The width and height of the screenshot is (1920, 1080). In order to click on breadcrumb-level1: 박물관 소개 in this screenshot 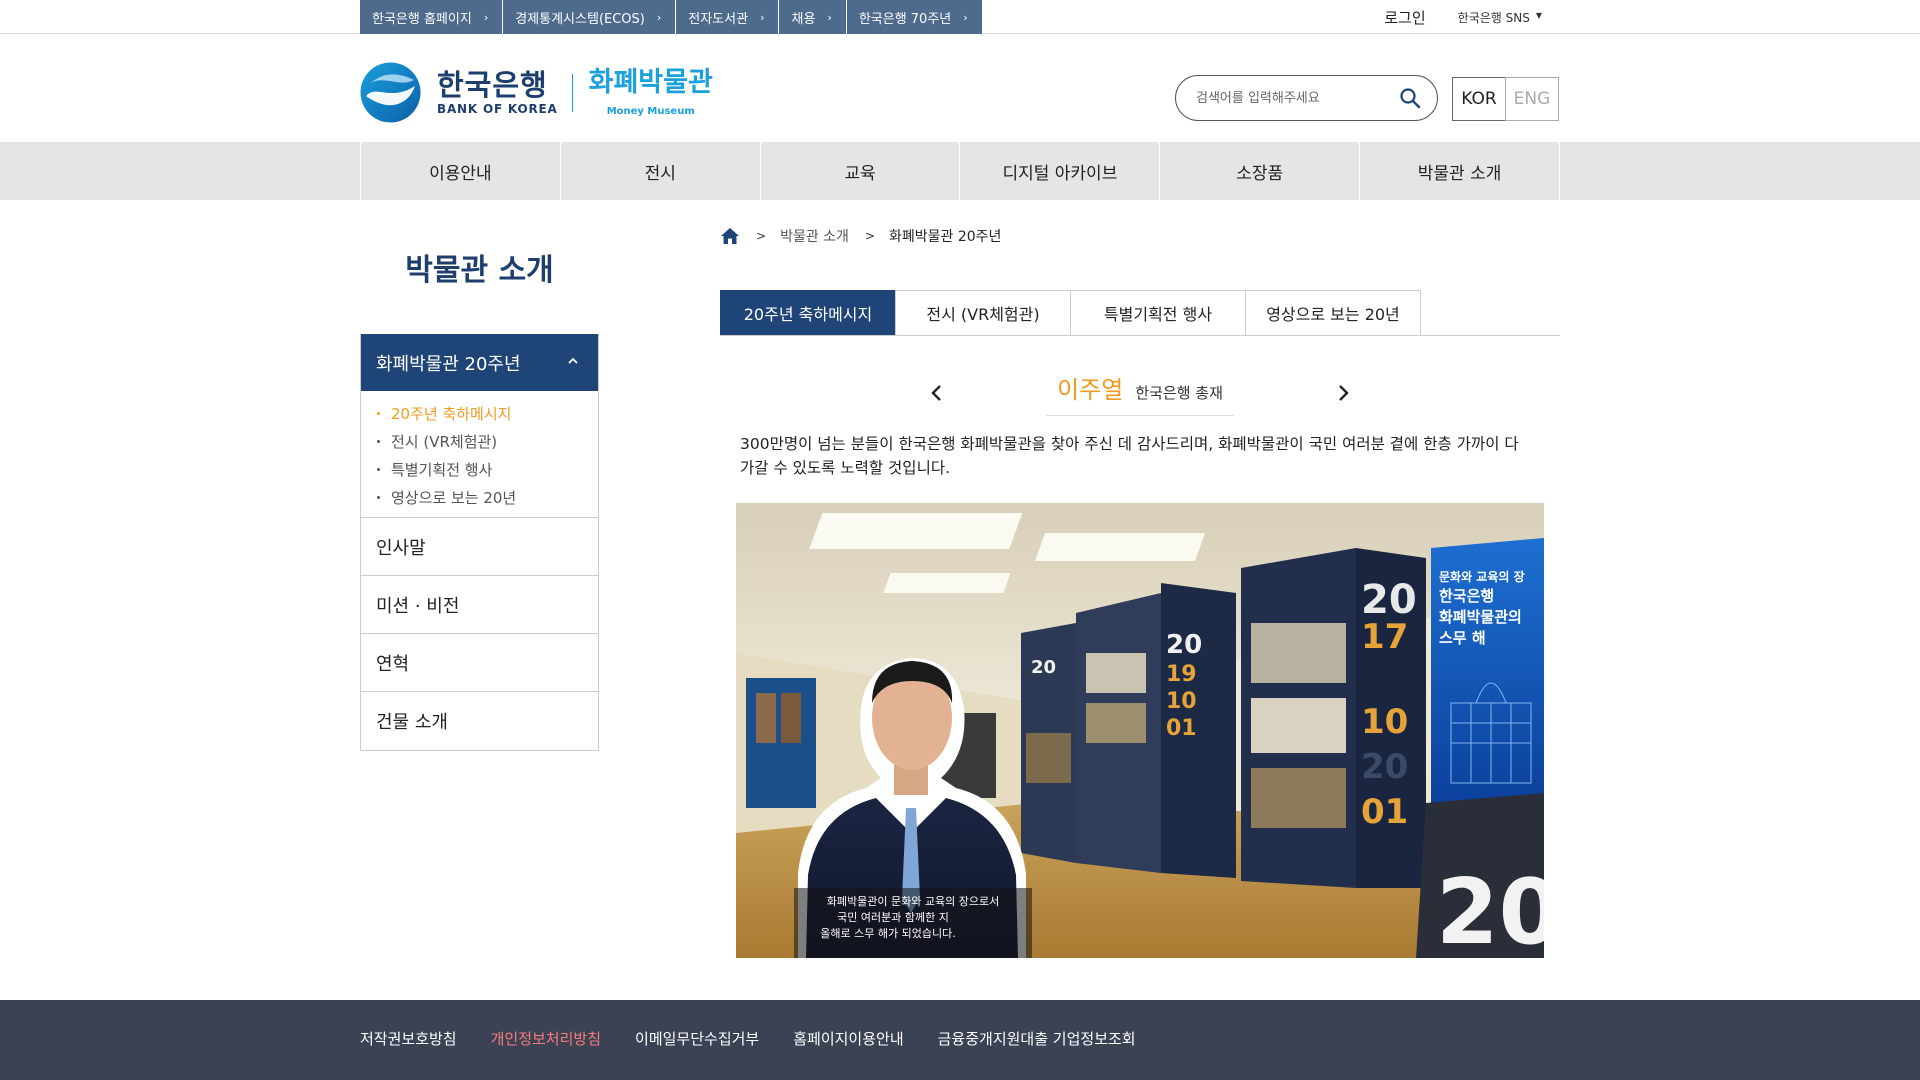, I will do `click(814, 236)`.